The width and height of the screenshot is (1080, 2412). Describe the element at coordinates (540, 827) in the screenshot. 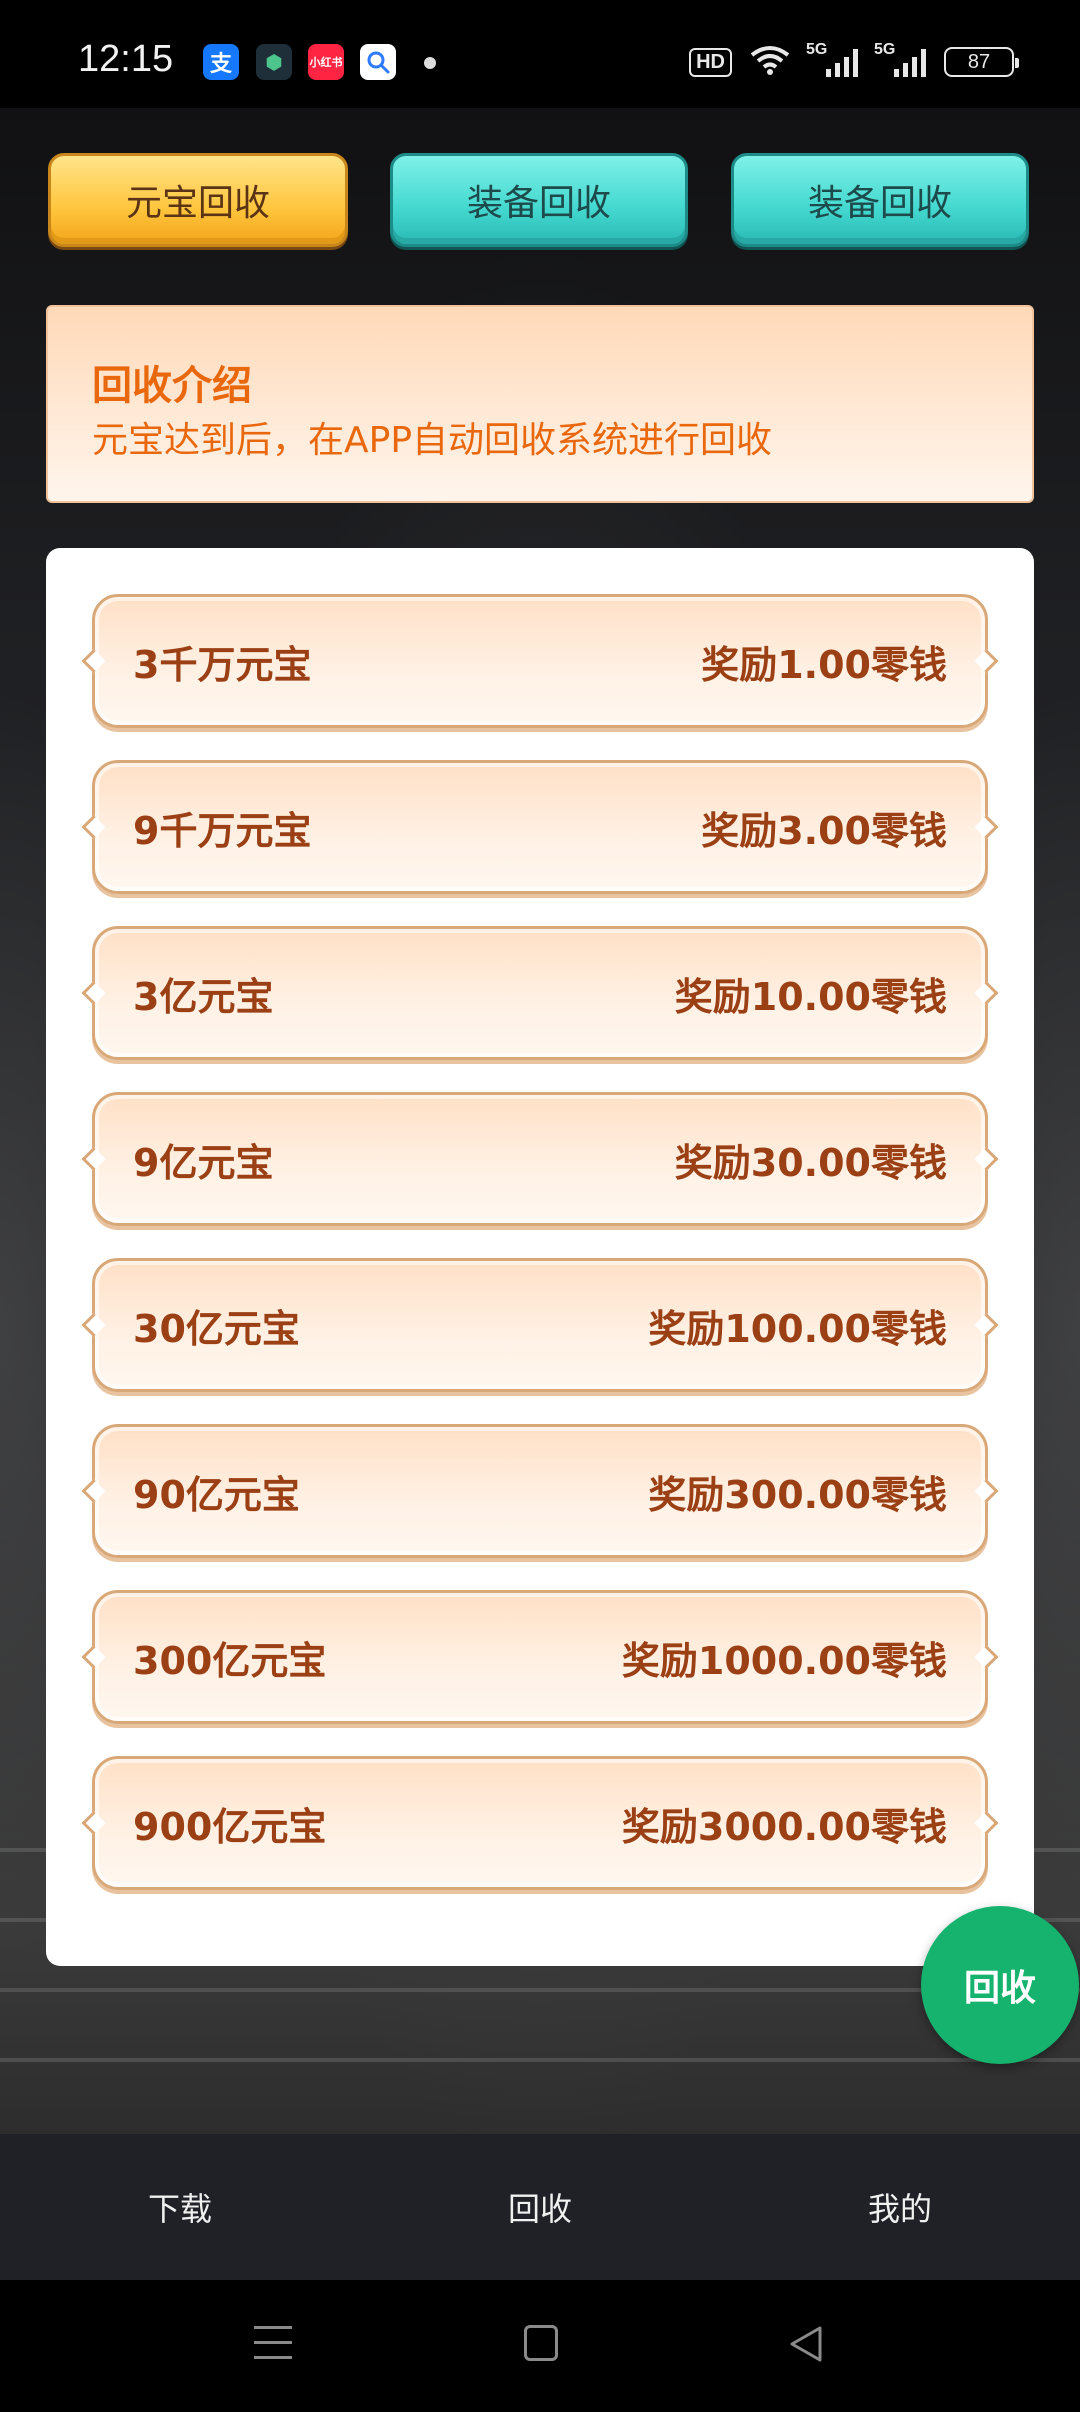

I see `recycle-option: 9千万元宝 奖励3.00零钱` at that location.